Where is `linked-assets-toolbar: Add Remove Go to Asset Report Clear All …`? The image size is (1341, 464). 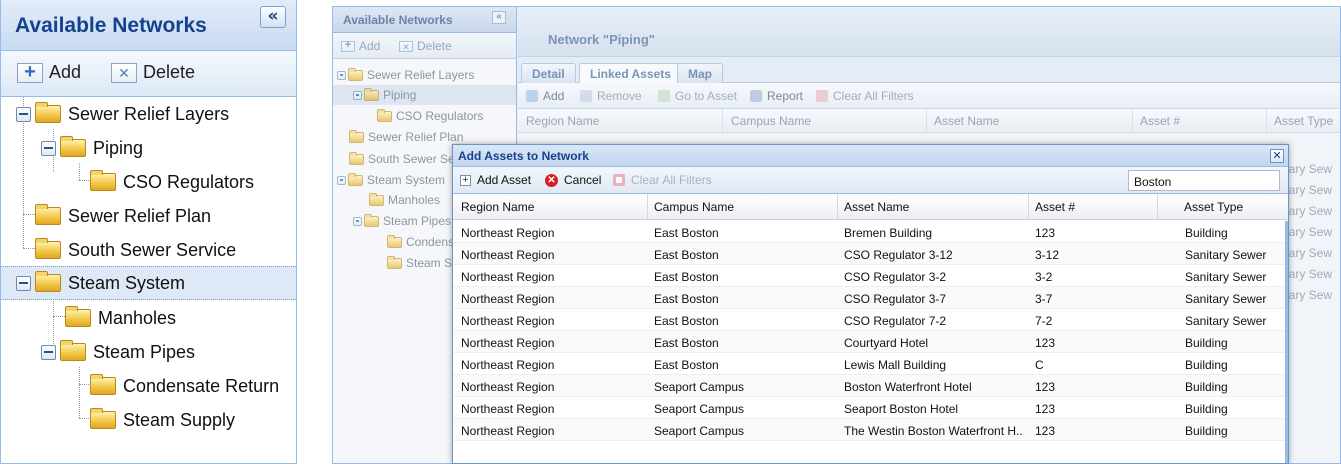
linked-assets-toolbar: Add Remove Go to Asset Report Clear All … is located at coordinates (929, 96).